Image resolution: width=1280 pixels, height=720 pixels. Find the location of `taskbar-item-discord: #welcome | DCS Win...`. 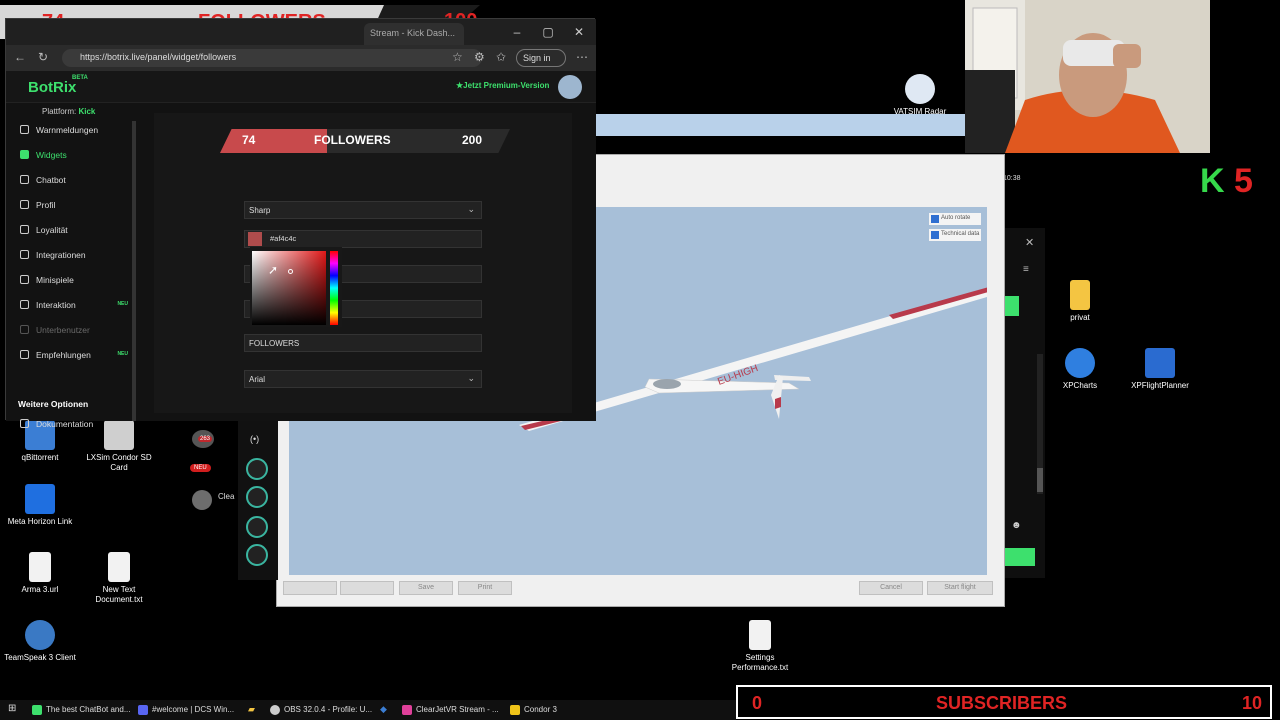

taskbar-item-discord: #welcome | DCS Win... is located at coordinates (188, 710).